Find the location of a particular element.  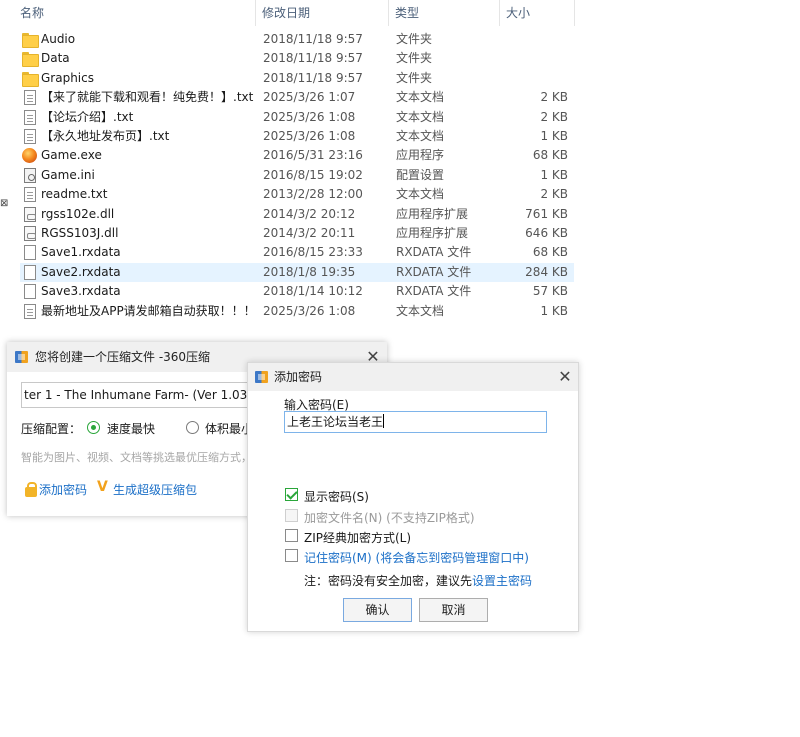

password-note-text: 注：密码没有安全加密，建议先 is located at coordinates (388, 581).